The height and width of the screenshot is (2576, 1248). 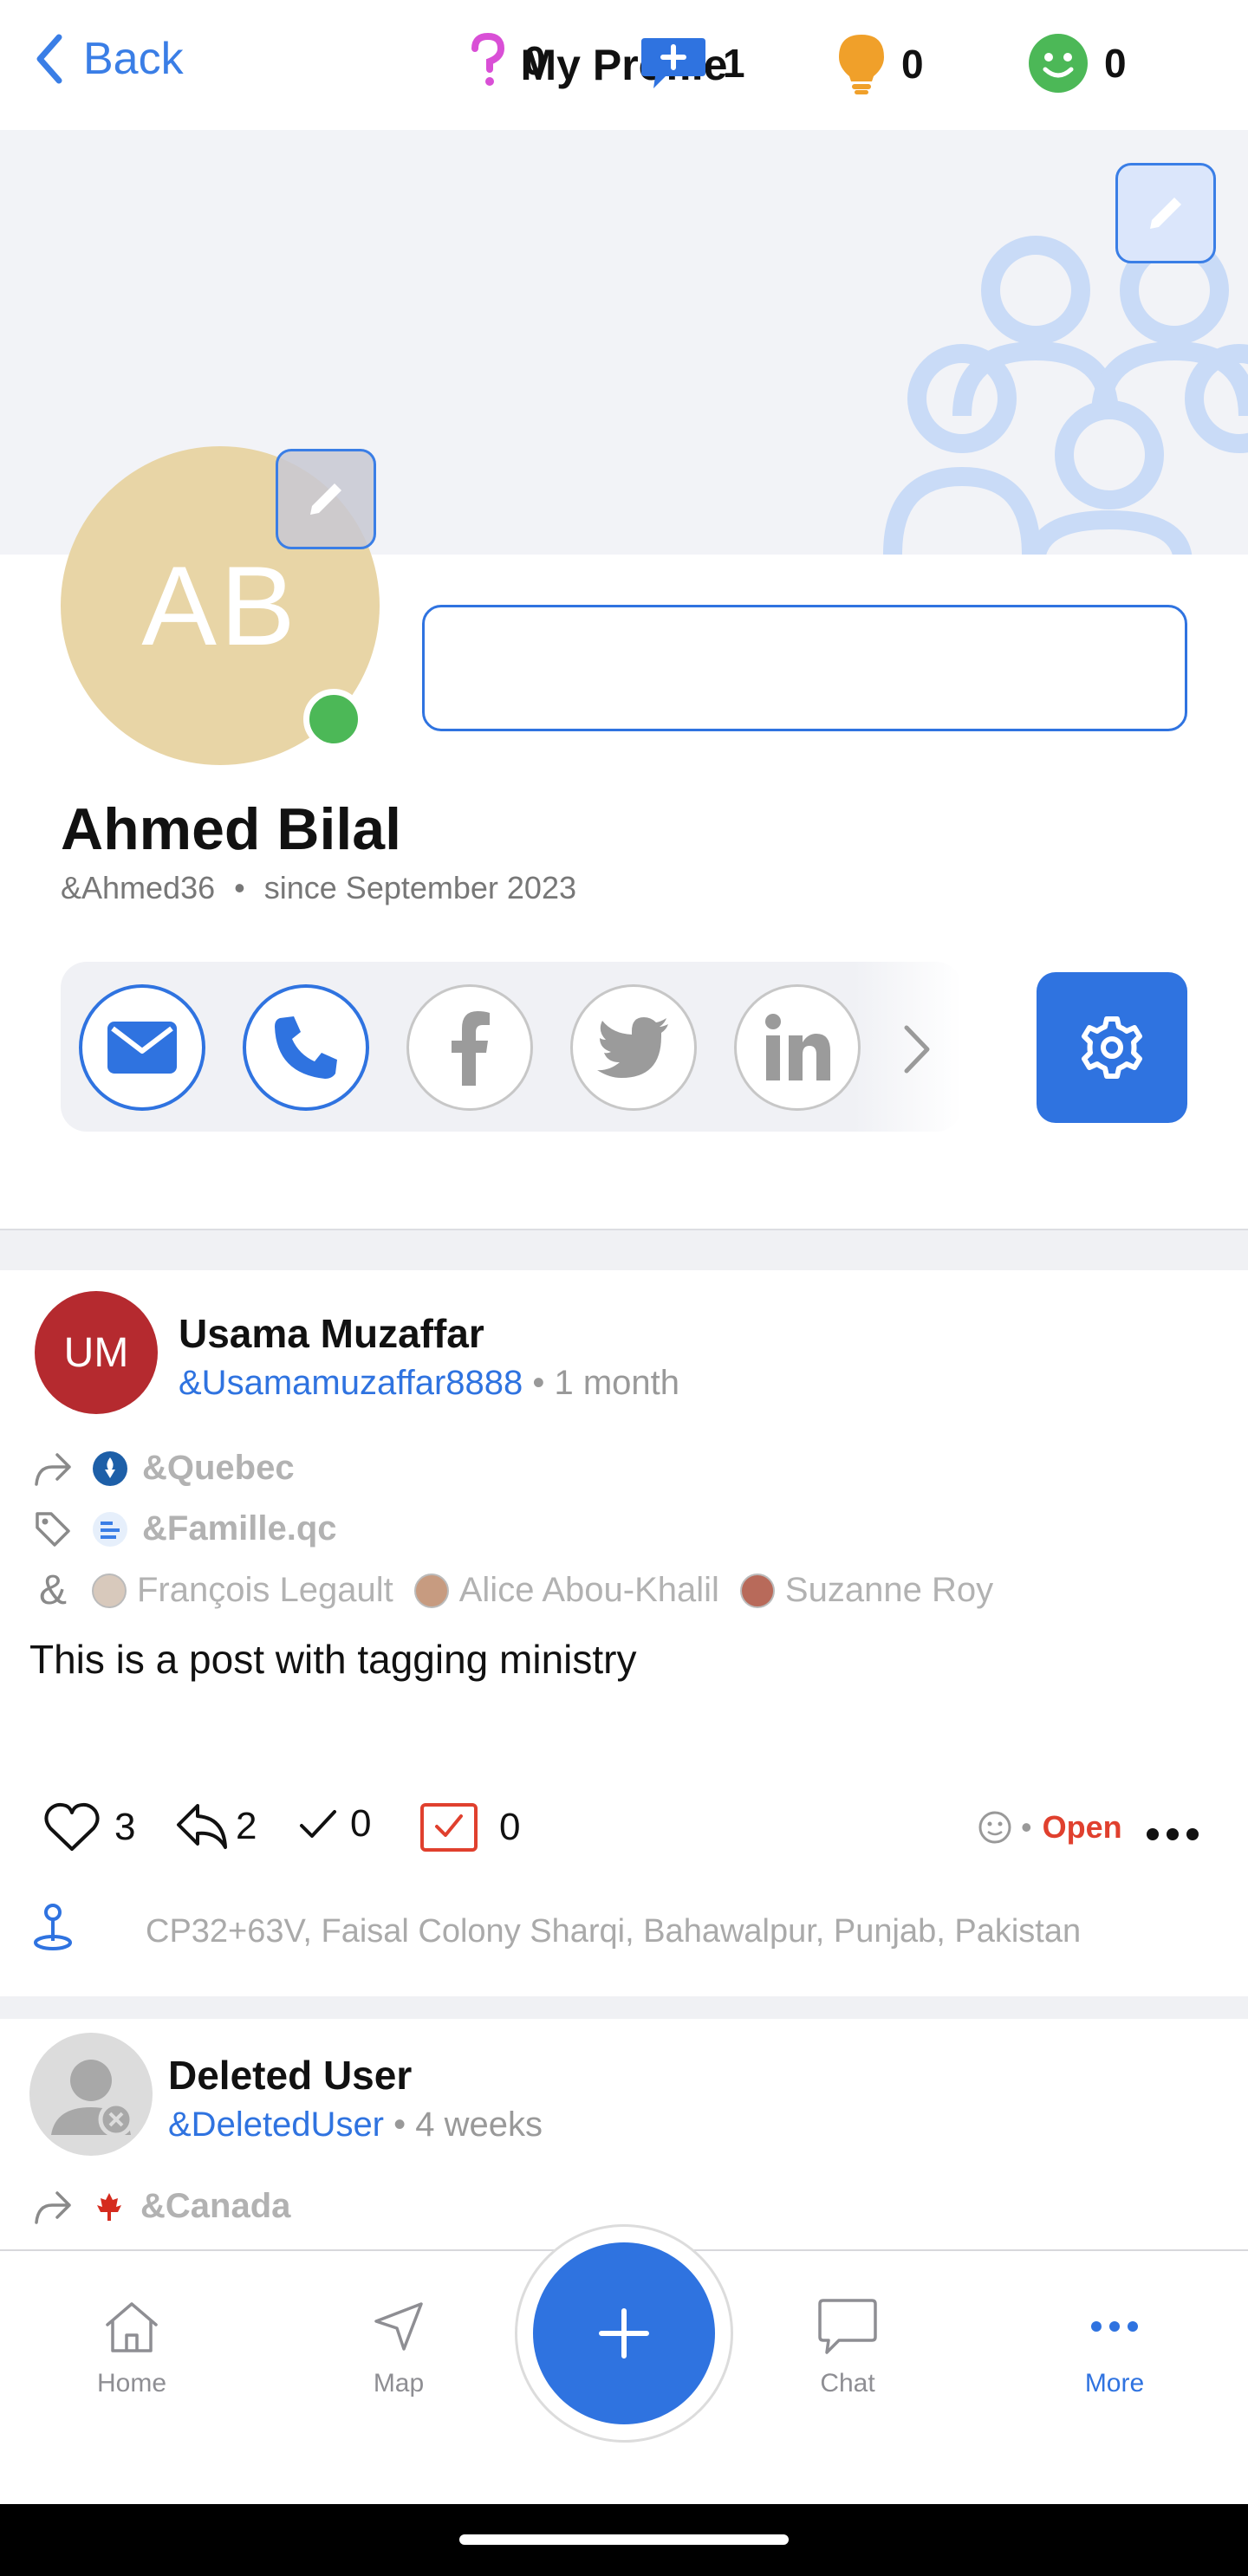 I want to click on tab-label: Home, so click(x=131, y=2384).